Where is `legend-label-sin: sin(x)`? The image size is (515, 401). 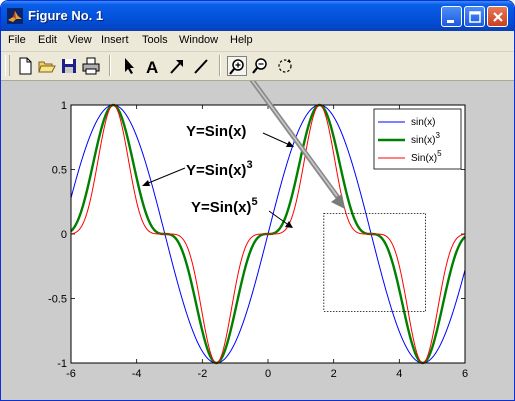 legend-label-sin: sin(x) is located at coordinates (423, 122).